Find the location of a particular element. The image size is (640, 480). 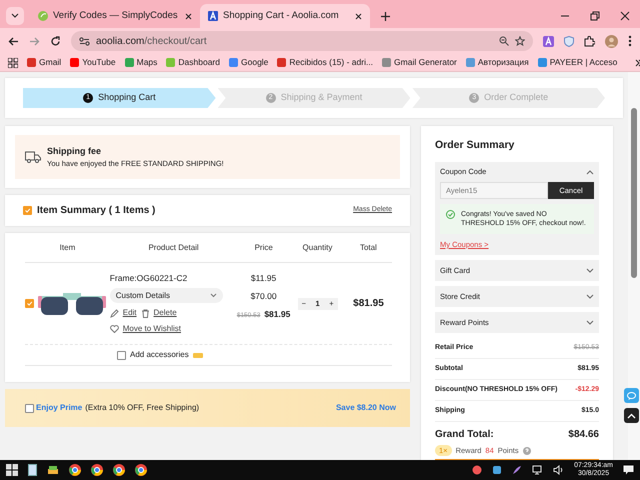

back-to-top-button is located at coordinates (631, 415).